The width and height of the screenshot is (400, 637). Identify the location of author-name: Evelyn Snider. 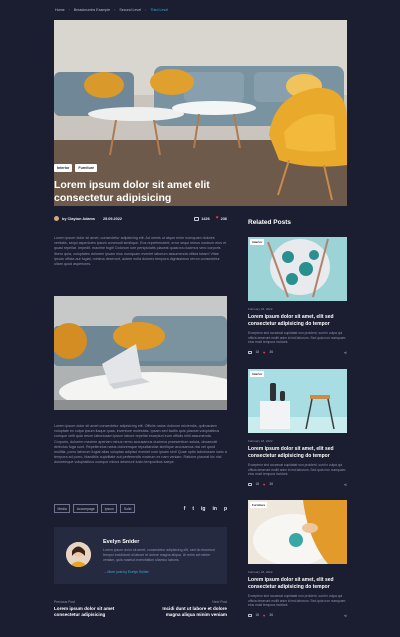
(121, 542).